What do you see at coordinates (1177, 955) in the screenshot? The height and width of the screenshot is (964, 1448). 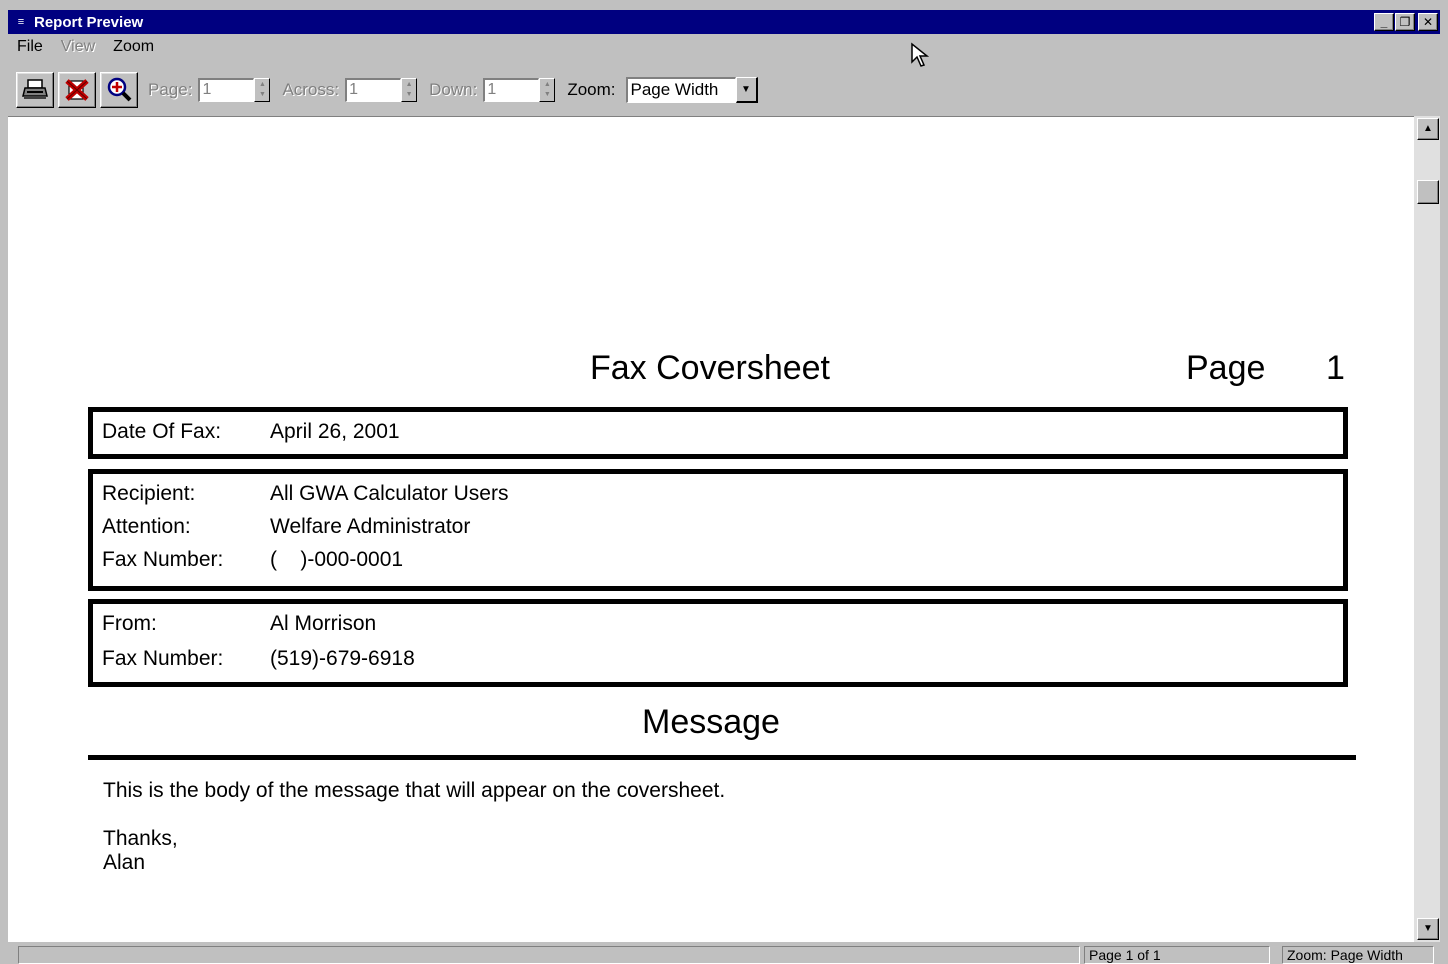 I see `status-page-info: Page 1 of 1` at bounding box center [1177, 955].